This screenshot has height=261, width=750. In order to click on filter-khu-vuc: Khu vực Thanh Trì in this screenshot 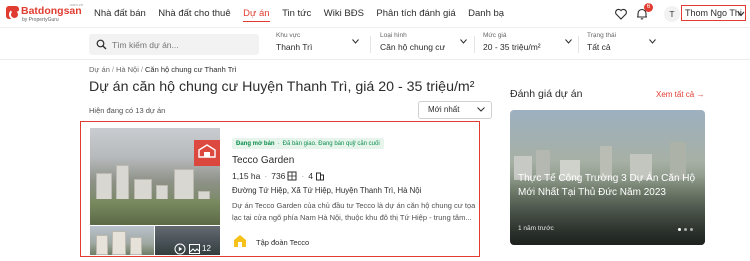, I will do `click(321, 44)`.